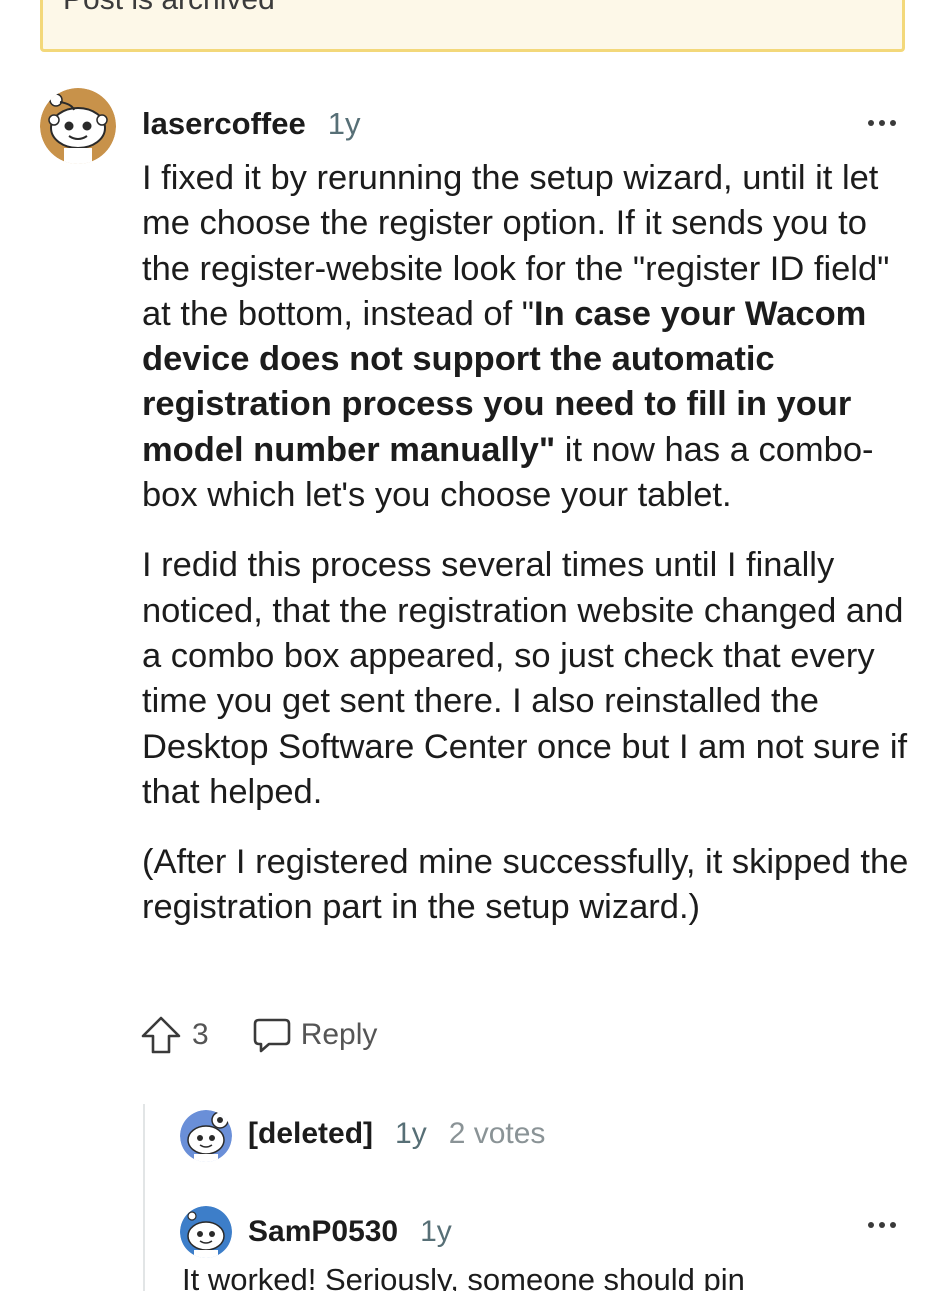 The height and width of the screenshot is (1291, 945). Describe the element at coordinates (200, 1034) in the screenshot. I see `vote-count: 3` at that location.